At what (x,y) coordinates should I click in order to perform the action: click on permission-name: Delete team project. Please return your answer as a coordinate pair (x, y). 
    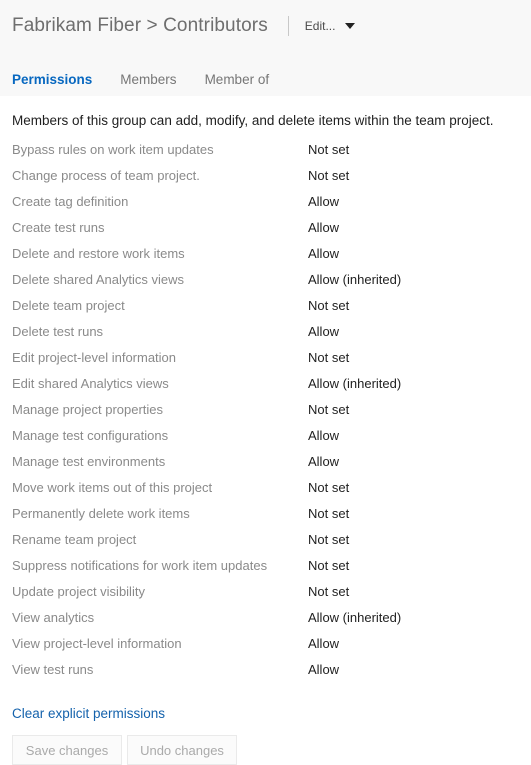
    Looking at the image, I should click on (68, 305).